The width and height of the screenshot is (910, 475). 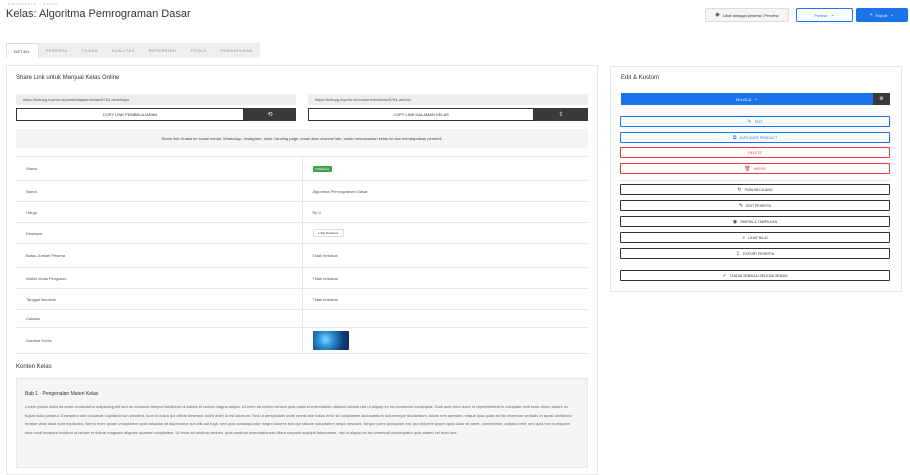 I want to click on share-icon-button-1: ⟲, so click(x=270, y=114).